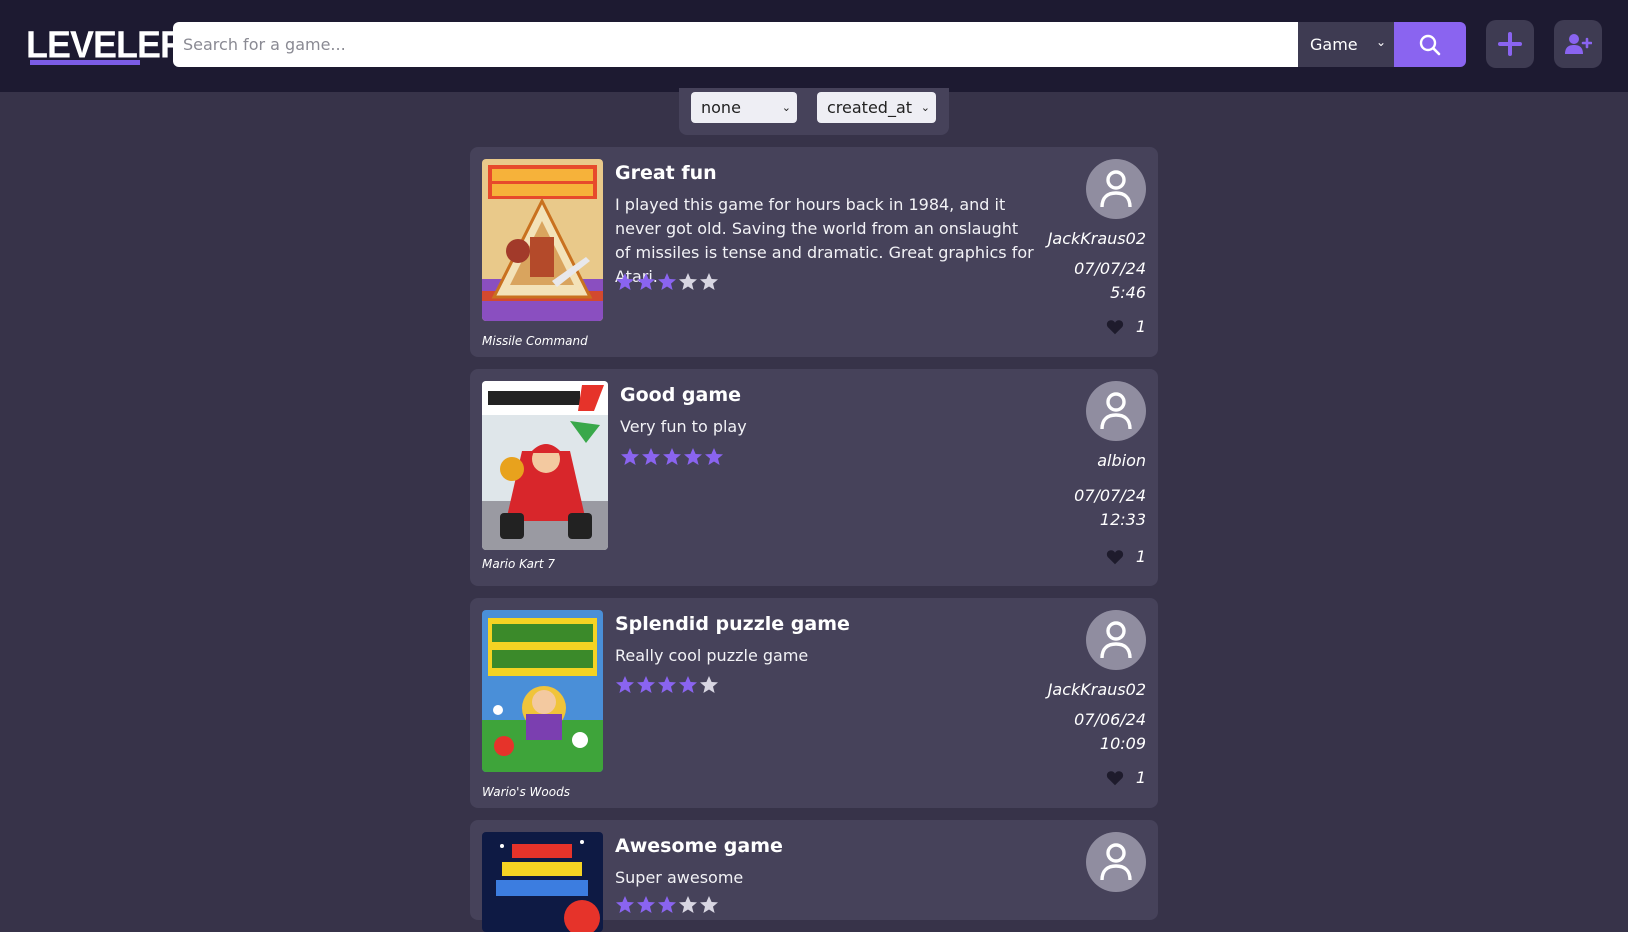  What do you see at coordinates (1128, 292) in the screenshot?
I see `review-time: 5:46` at bounding box center [1128, 292].